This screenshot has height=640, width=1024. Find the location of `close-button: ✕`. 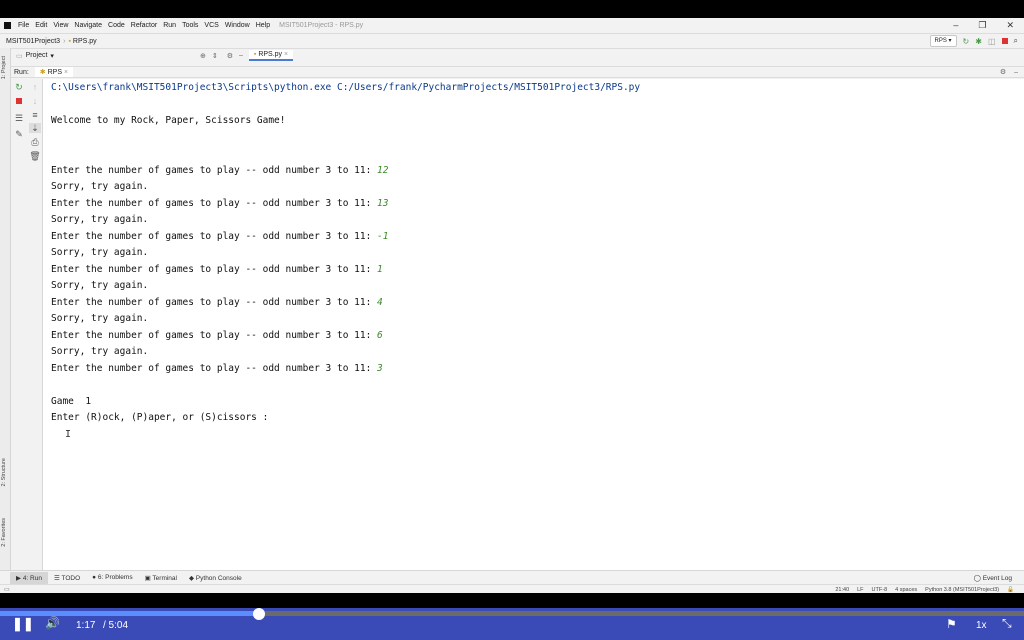

close-button: ✕ is located at coordinates (1010, 25).